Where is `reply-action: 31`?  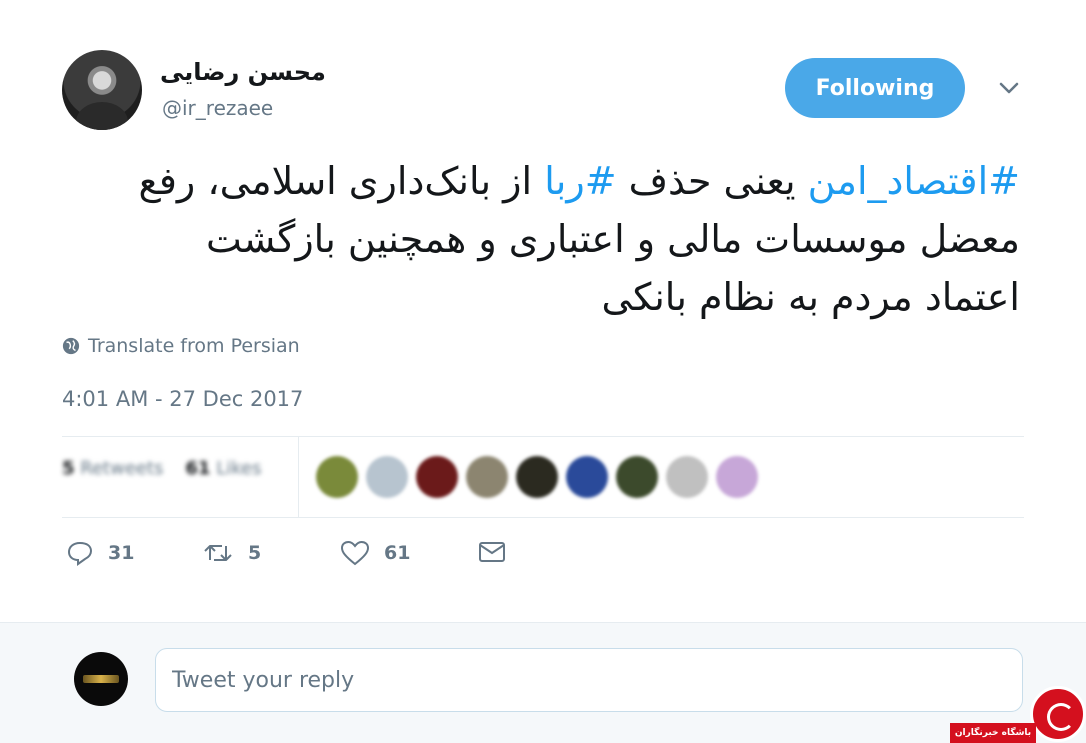 reply-action: 31 is located at coordinates (100, 553).